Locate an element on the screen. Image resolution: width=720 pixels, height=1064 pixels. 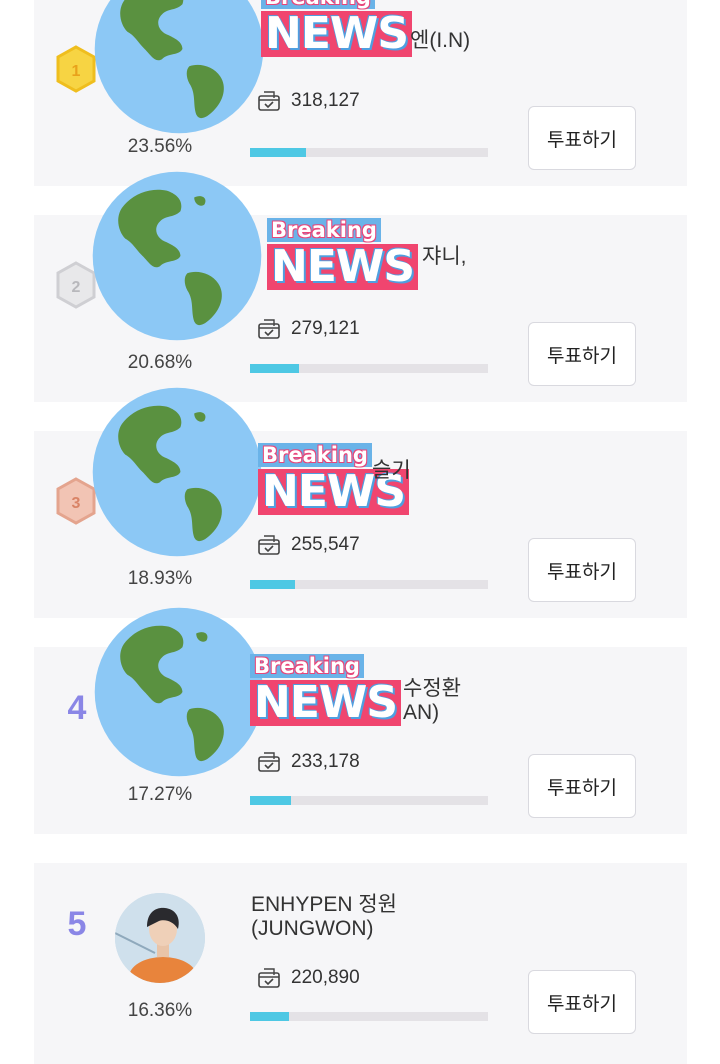
vote-count-row: 255,547 is located at coordinates (308, 545).